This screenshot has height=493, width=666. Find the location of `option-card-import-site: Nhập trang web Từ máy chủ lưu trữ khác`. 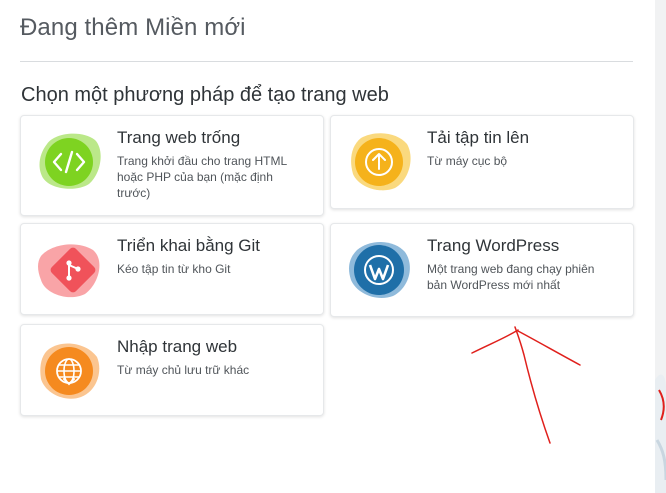

option-card-import-site: Nhập trang web Từ máy chủ lưu trữ khác is located at coordinates (172, 370).